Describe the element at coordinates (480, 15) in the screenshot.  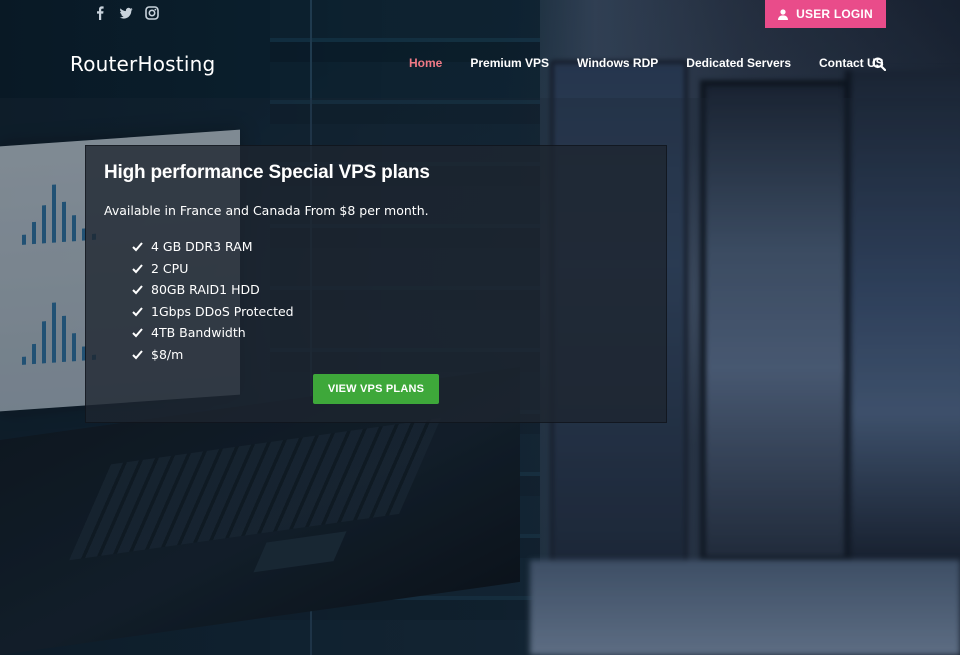
I see `top-bar: USER LOGIN` at that location.